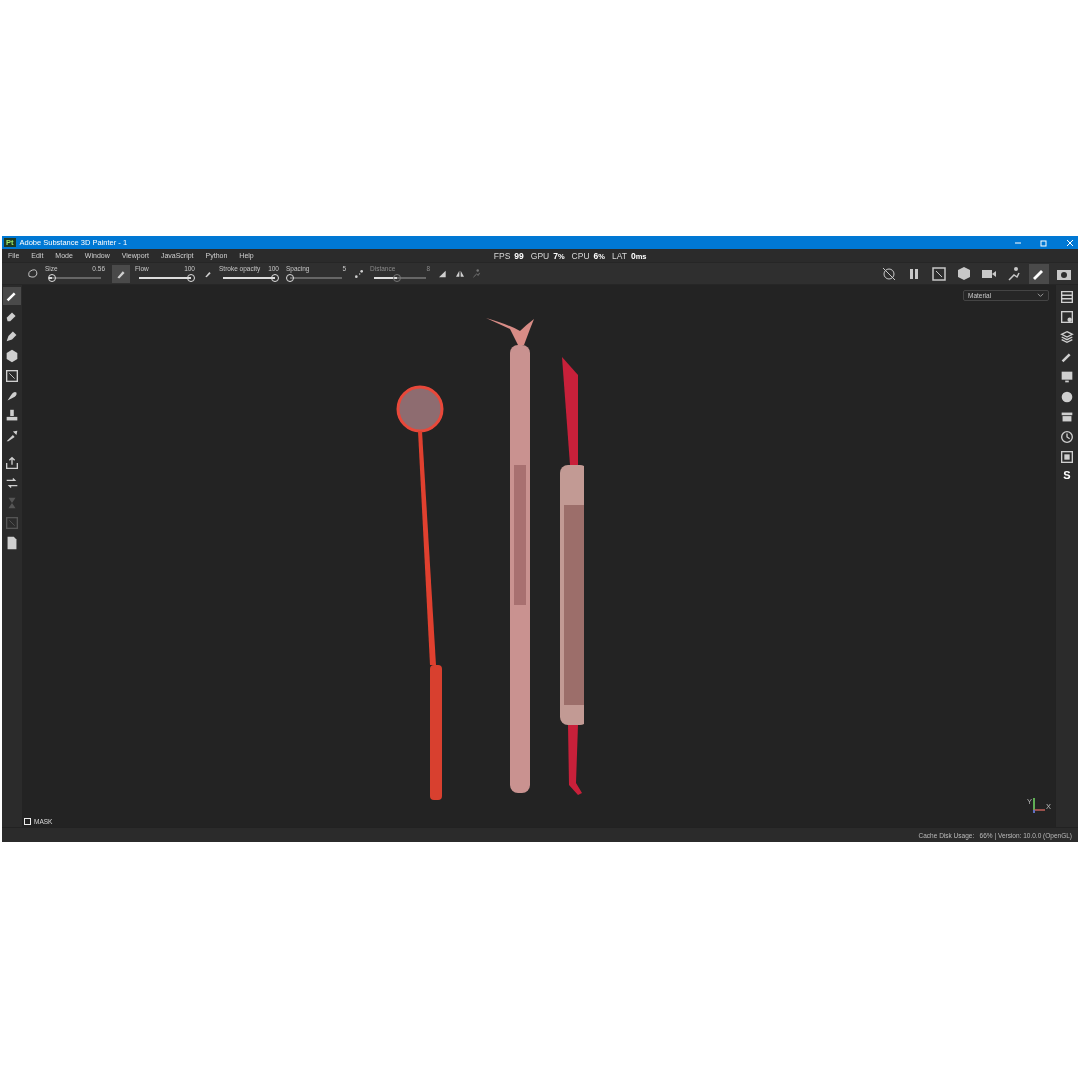 The width and height of the screenshot is (1080, 1080). Describe the element at coordinates (1067, 457) in the screenshot. I see `square-icon` at that location.